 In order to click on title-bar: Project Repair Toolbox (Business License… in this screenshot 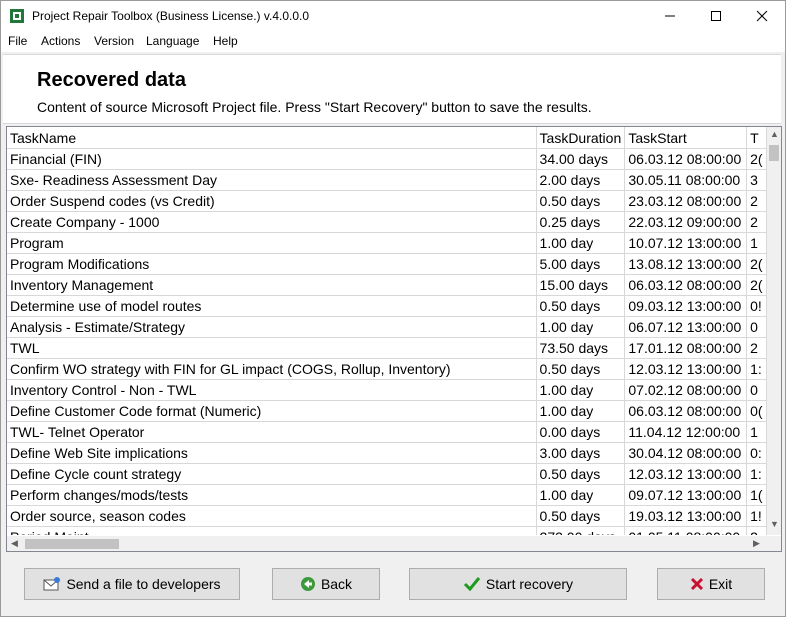, I will do `click(393, 16)`.